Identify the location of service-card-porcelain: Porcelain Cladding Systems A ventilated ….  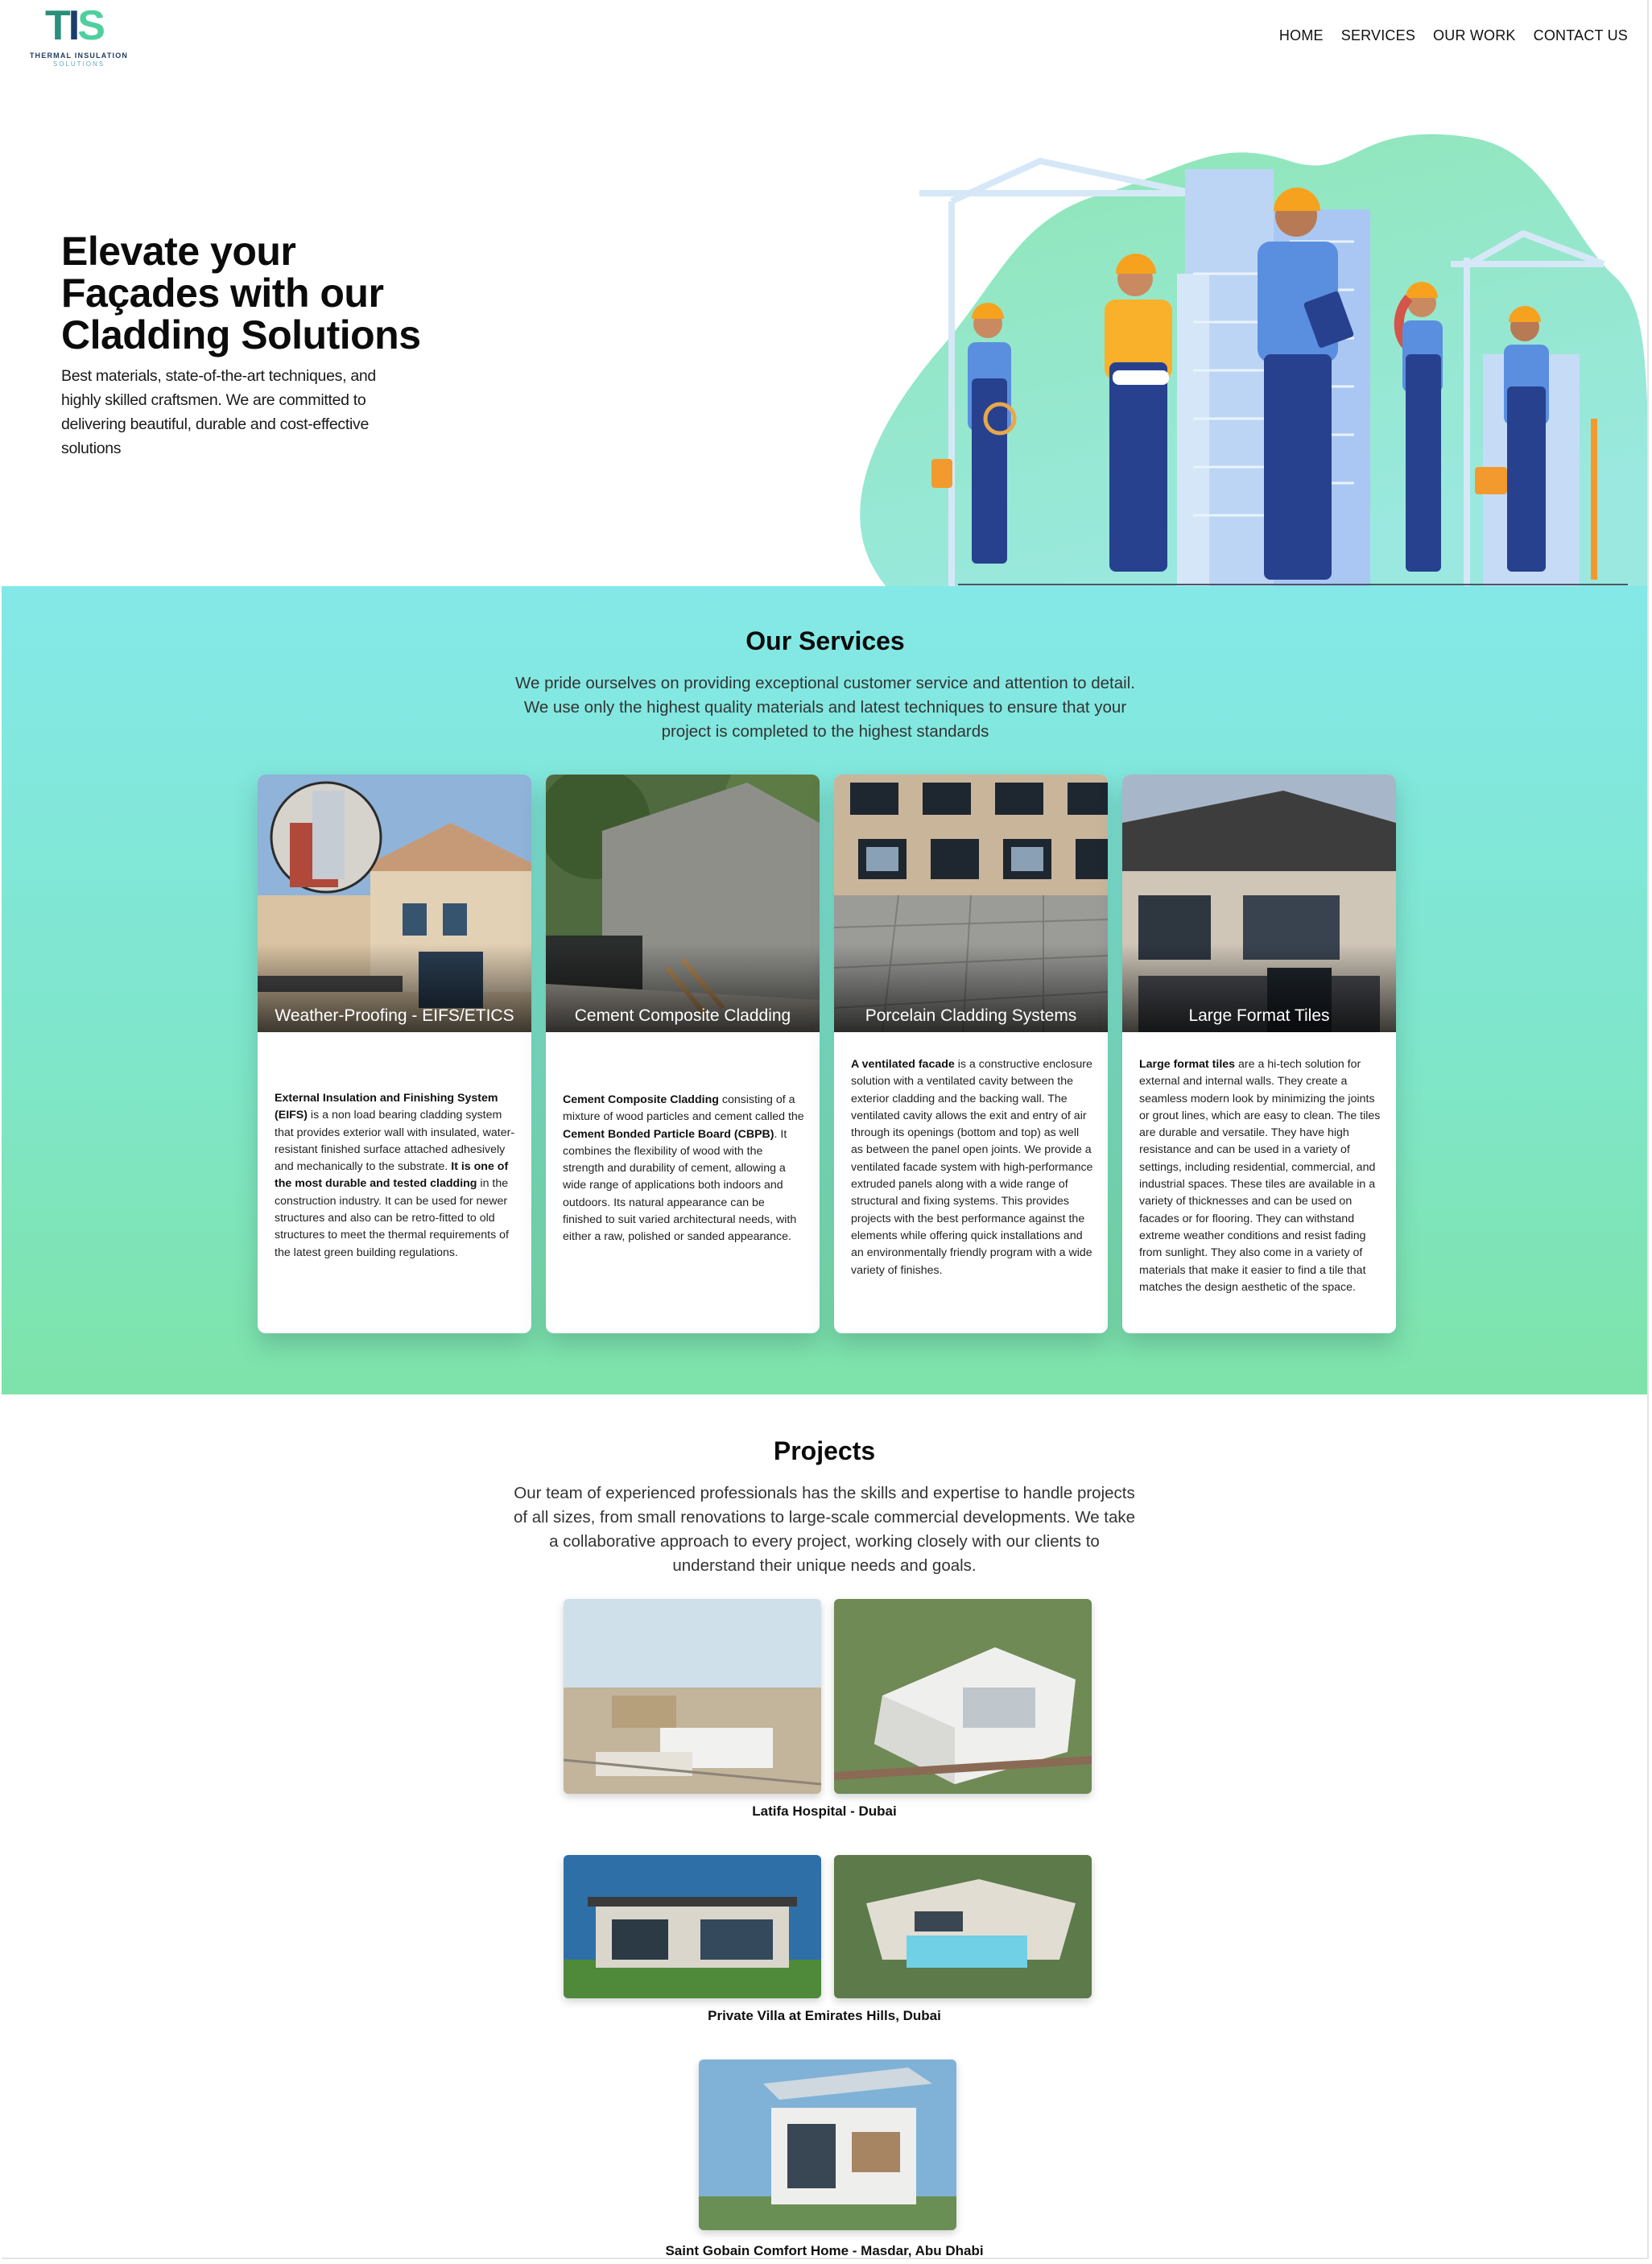
(971, 1054).